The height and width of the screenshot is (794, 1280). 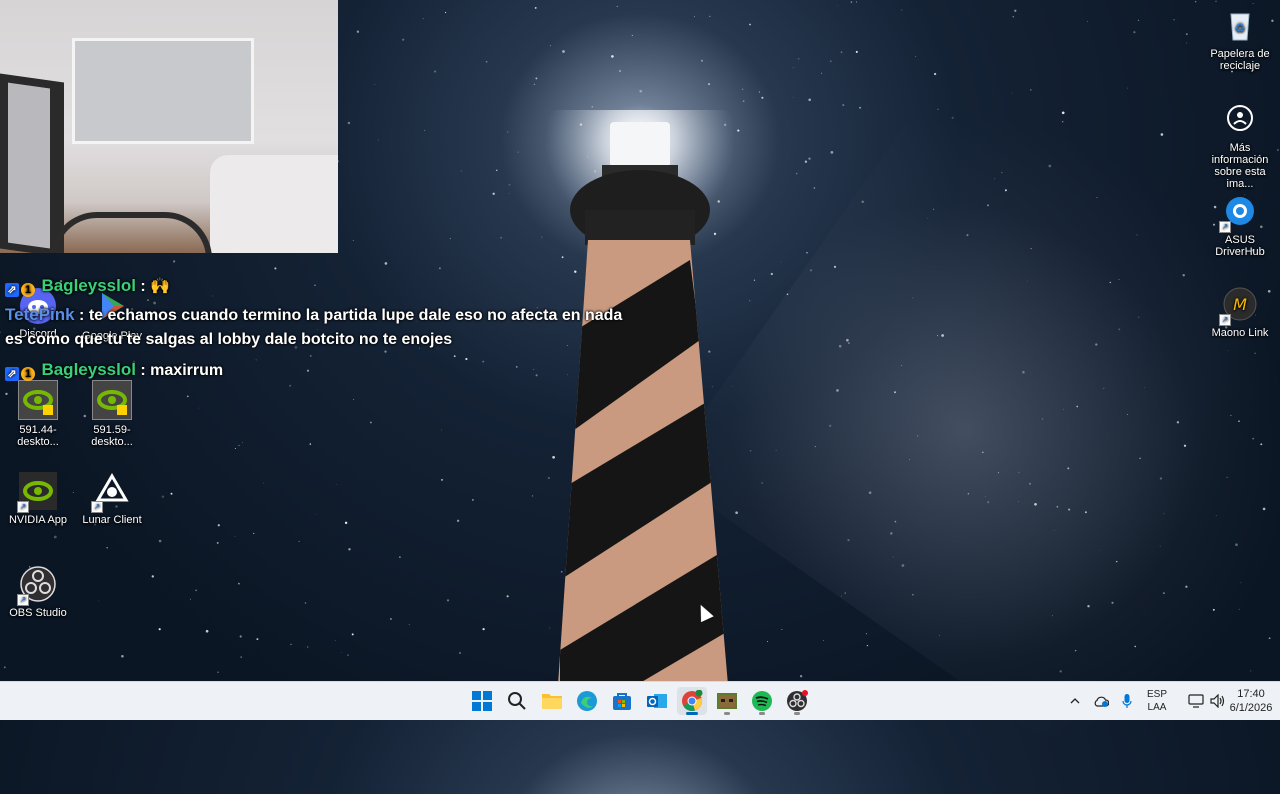 I want to click on clock-date: 6/1/2026, so click(x=1251, y=708).